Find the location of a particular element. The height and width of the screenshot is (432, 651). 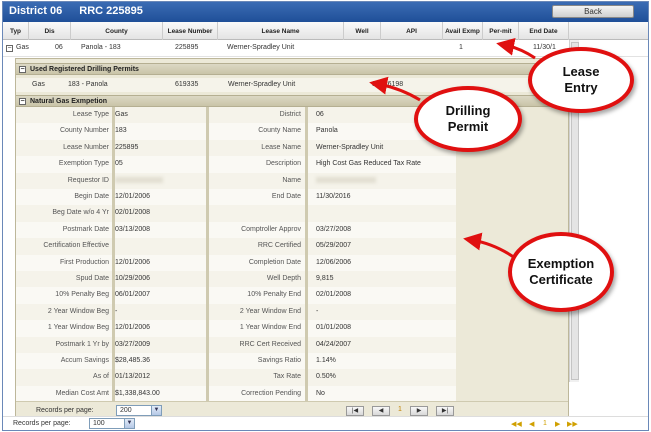

lease-county: Panola - 183 is located at coordinates (101, 47).